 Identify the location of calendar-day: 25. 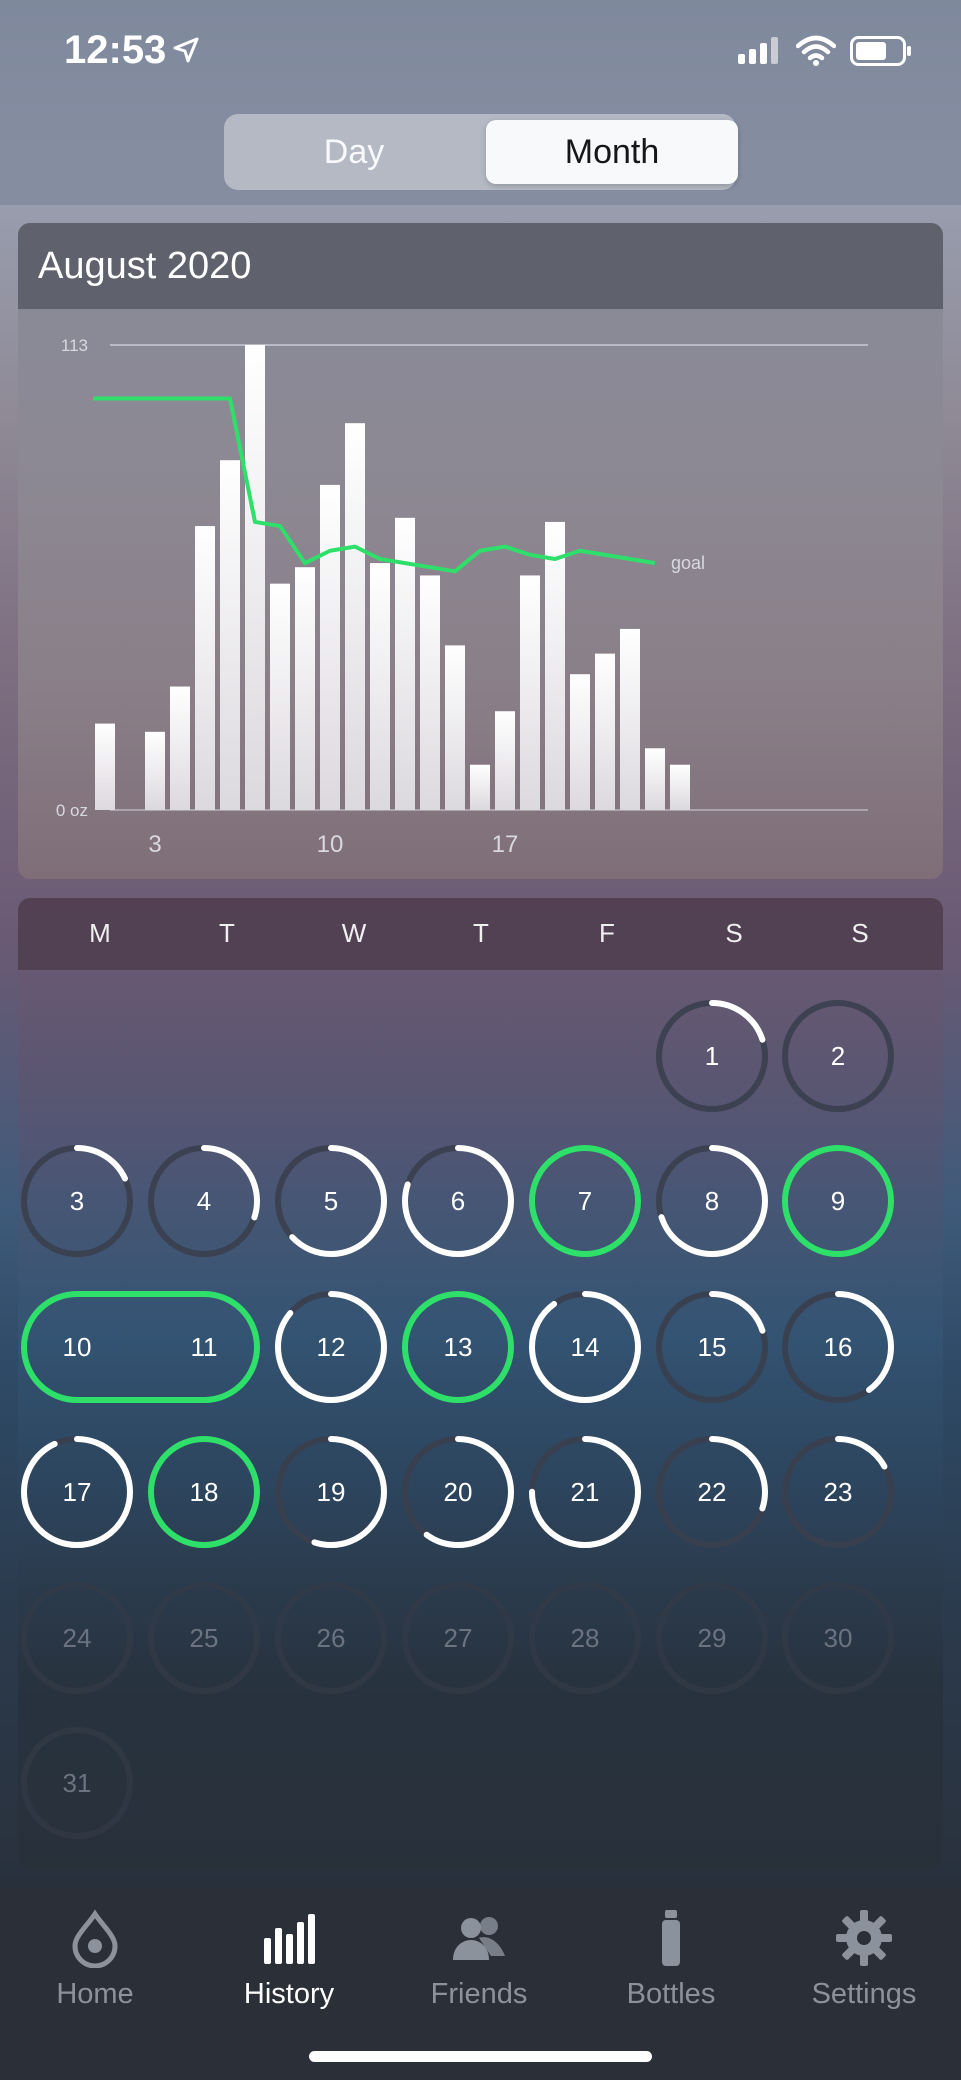
(204, 1638).